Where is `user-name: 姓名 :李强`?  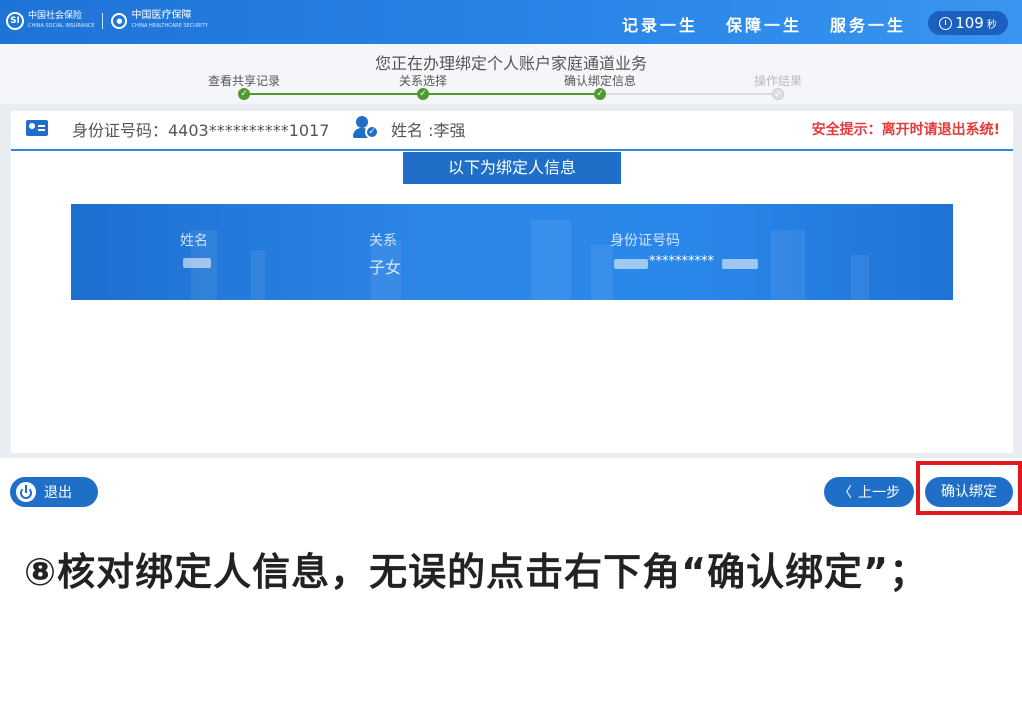
user-name: 姓名 :李强 is located at coordinates (428, 130).